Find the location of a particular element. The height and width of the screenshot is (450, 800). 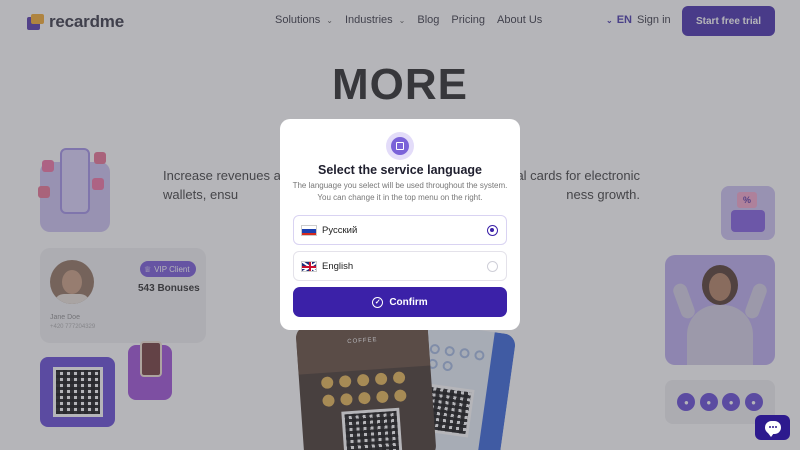

confirm-button: ✓ Confirm is located at coordinates (400, 302).